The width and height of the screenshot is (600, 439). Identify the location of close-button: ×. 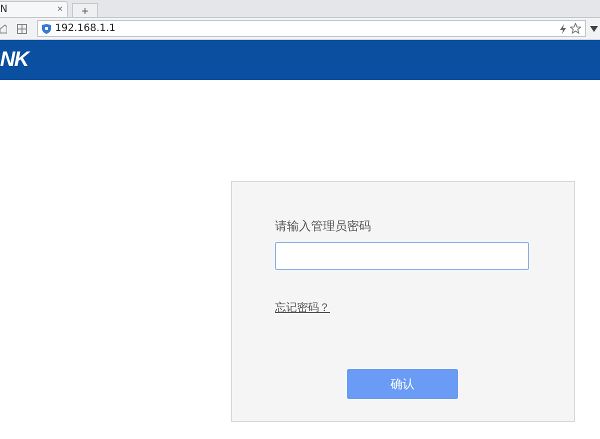
(60, 9).